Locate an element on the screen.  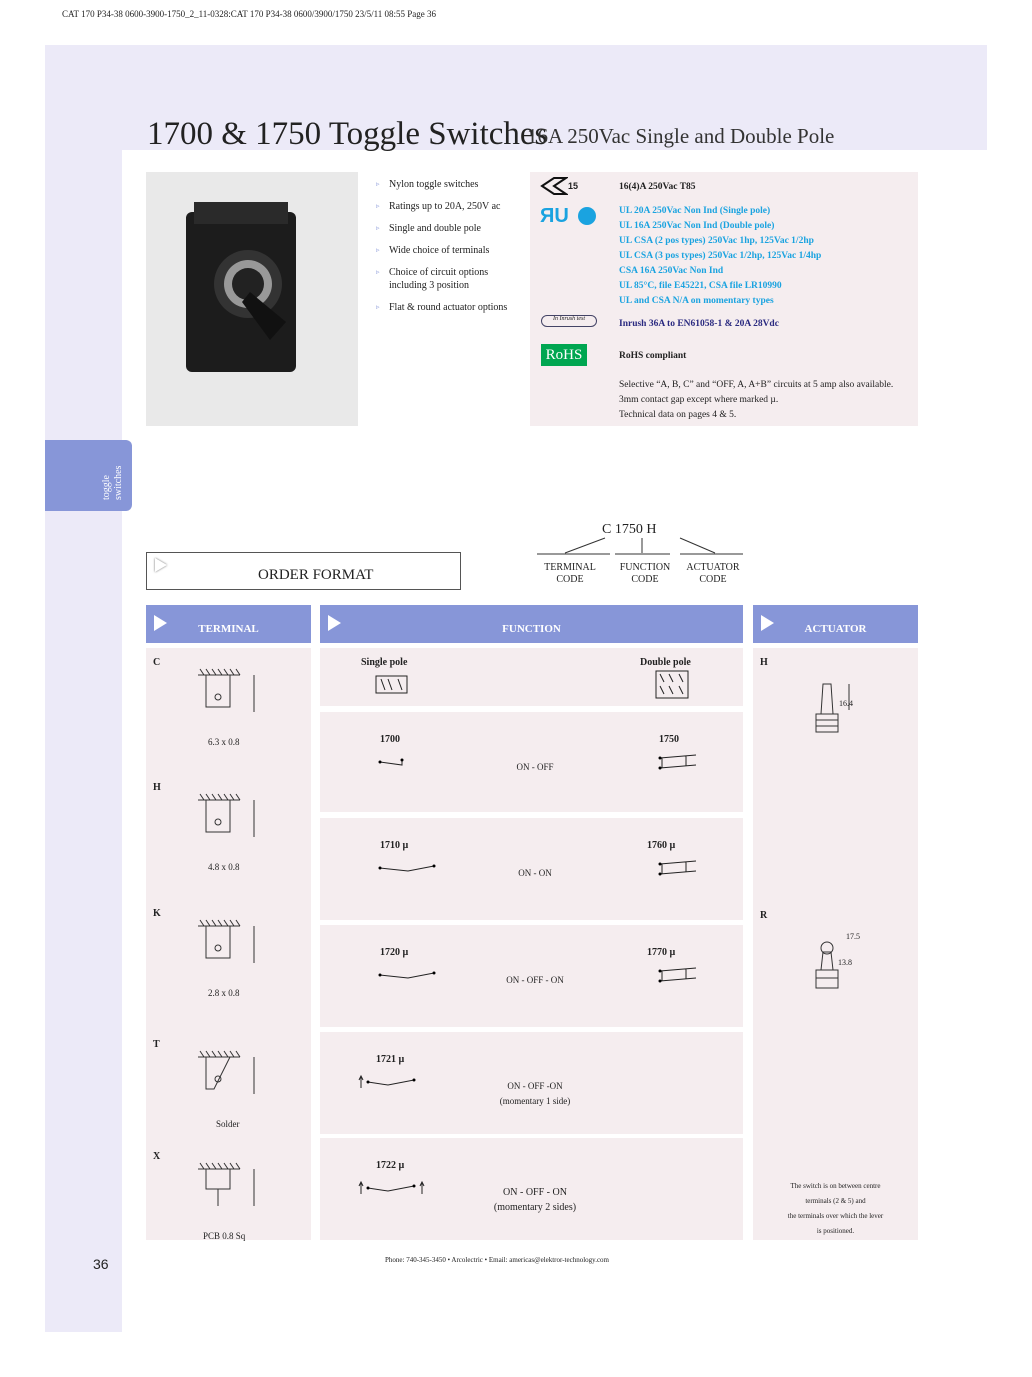
ul-line: CSA 16A 250Vac Non Ind is located at coordinates (671, 271).